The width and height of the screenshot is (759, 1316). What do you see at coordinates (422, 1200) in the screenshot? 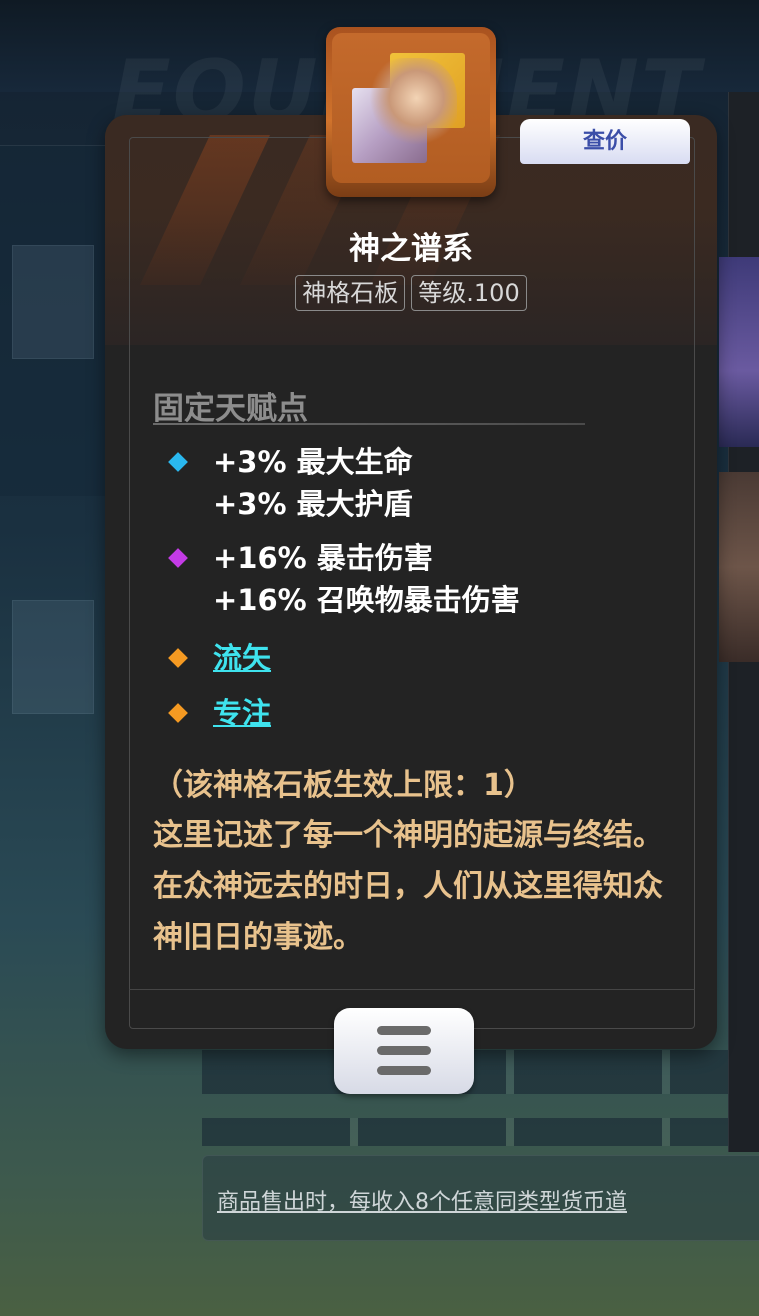
I see `footer-info-text: 商品售出时，每收入8个任意同类型货币道` at bounding box center [422, 1200].